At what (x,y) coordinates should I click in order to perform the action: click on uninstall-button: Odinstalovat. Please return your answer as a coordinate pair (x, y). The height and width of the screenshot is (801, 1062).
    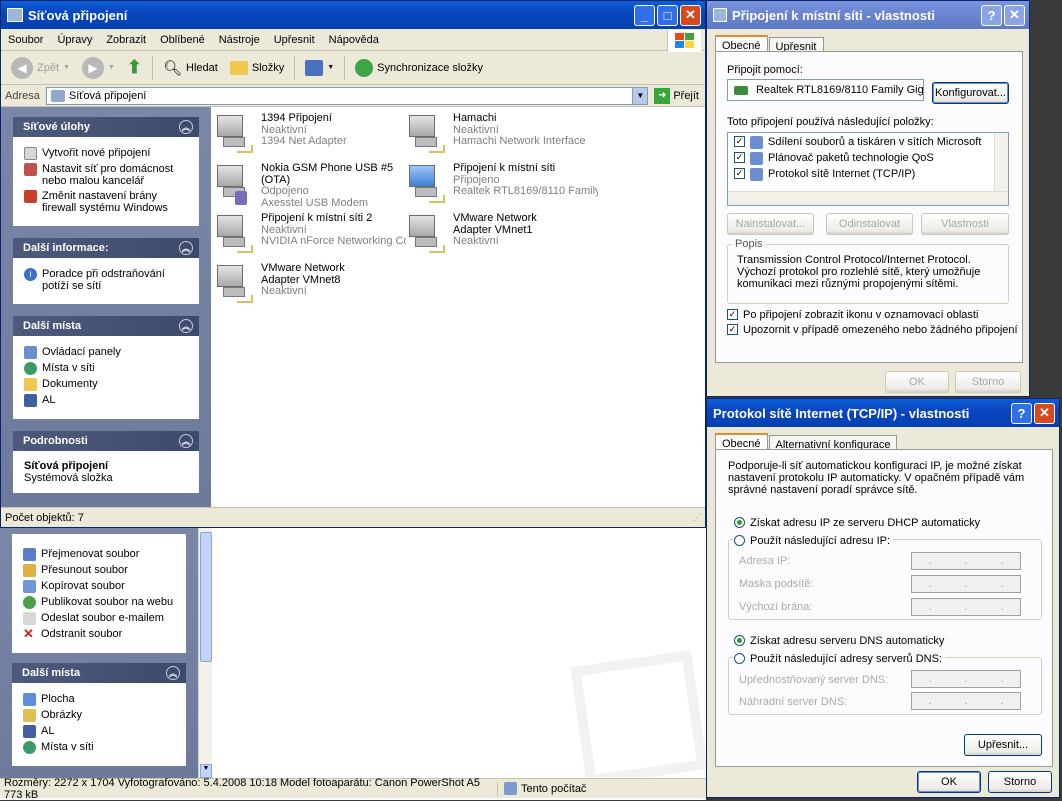
    Looking at the image, I should click on (869, 224).